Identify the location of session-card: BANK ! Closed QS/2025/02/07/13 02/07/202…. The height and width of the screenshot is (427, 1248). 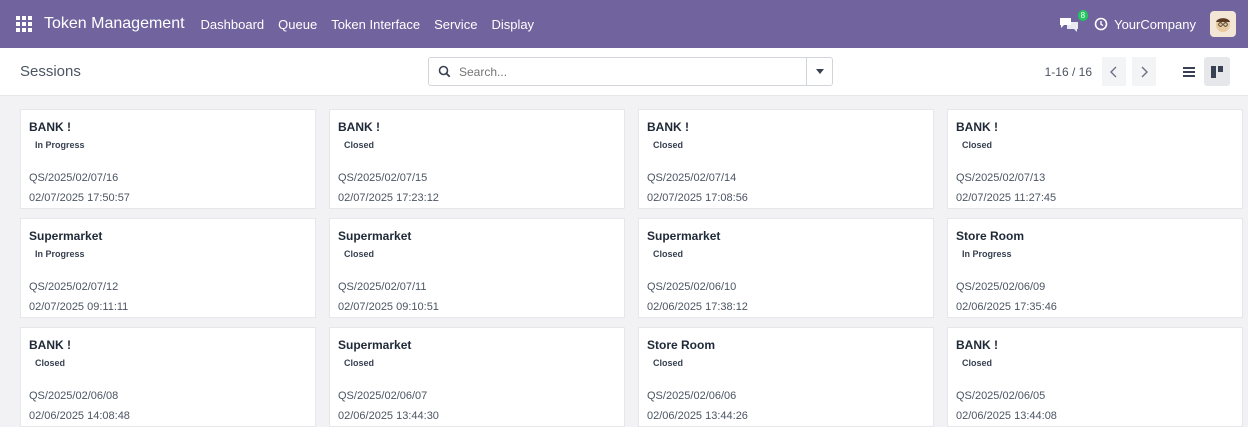
(1095, 159).